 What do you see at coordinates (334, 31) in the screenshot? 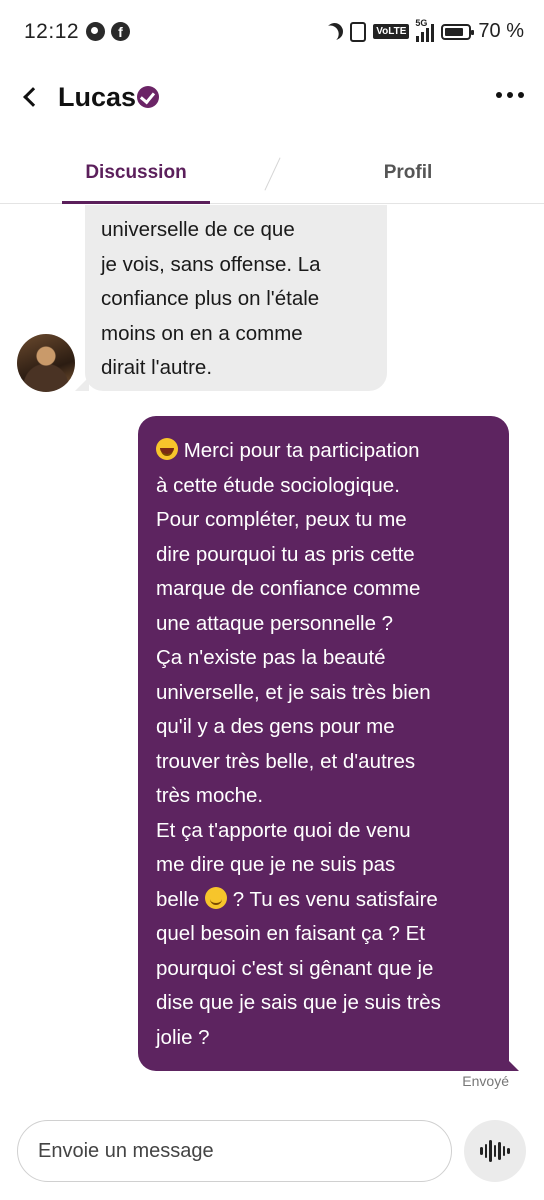
I see `do-not-disturb-icon` at bounding box center [334, 31].